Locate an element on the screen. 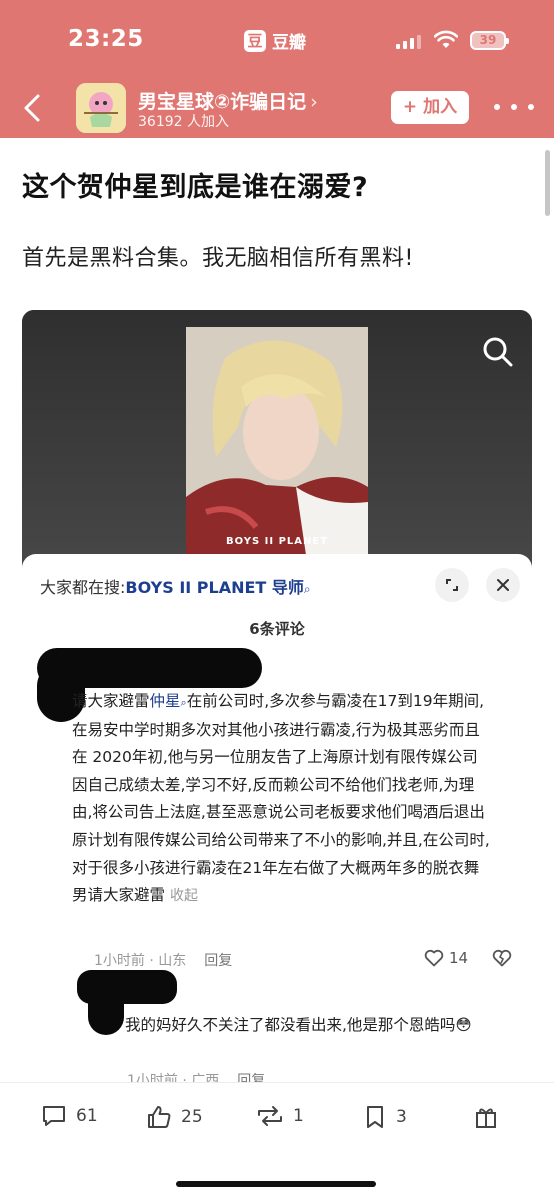  like-count: 14 is located at coordinates (459, 958).